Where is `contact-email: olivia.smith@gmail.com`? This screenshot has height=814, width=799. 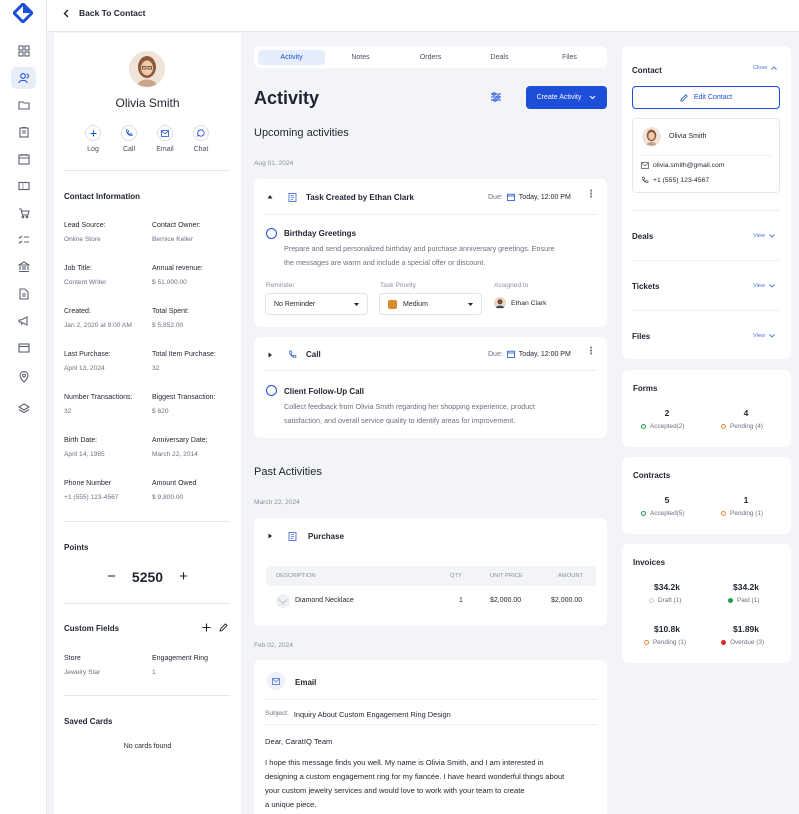
contact-email: olivia.smith@gmail.com is located at coordinates (689, 165).